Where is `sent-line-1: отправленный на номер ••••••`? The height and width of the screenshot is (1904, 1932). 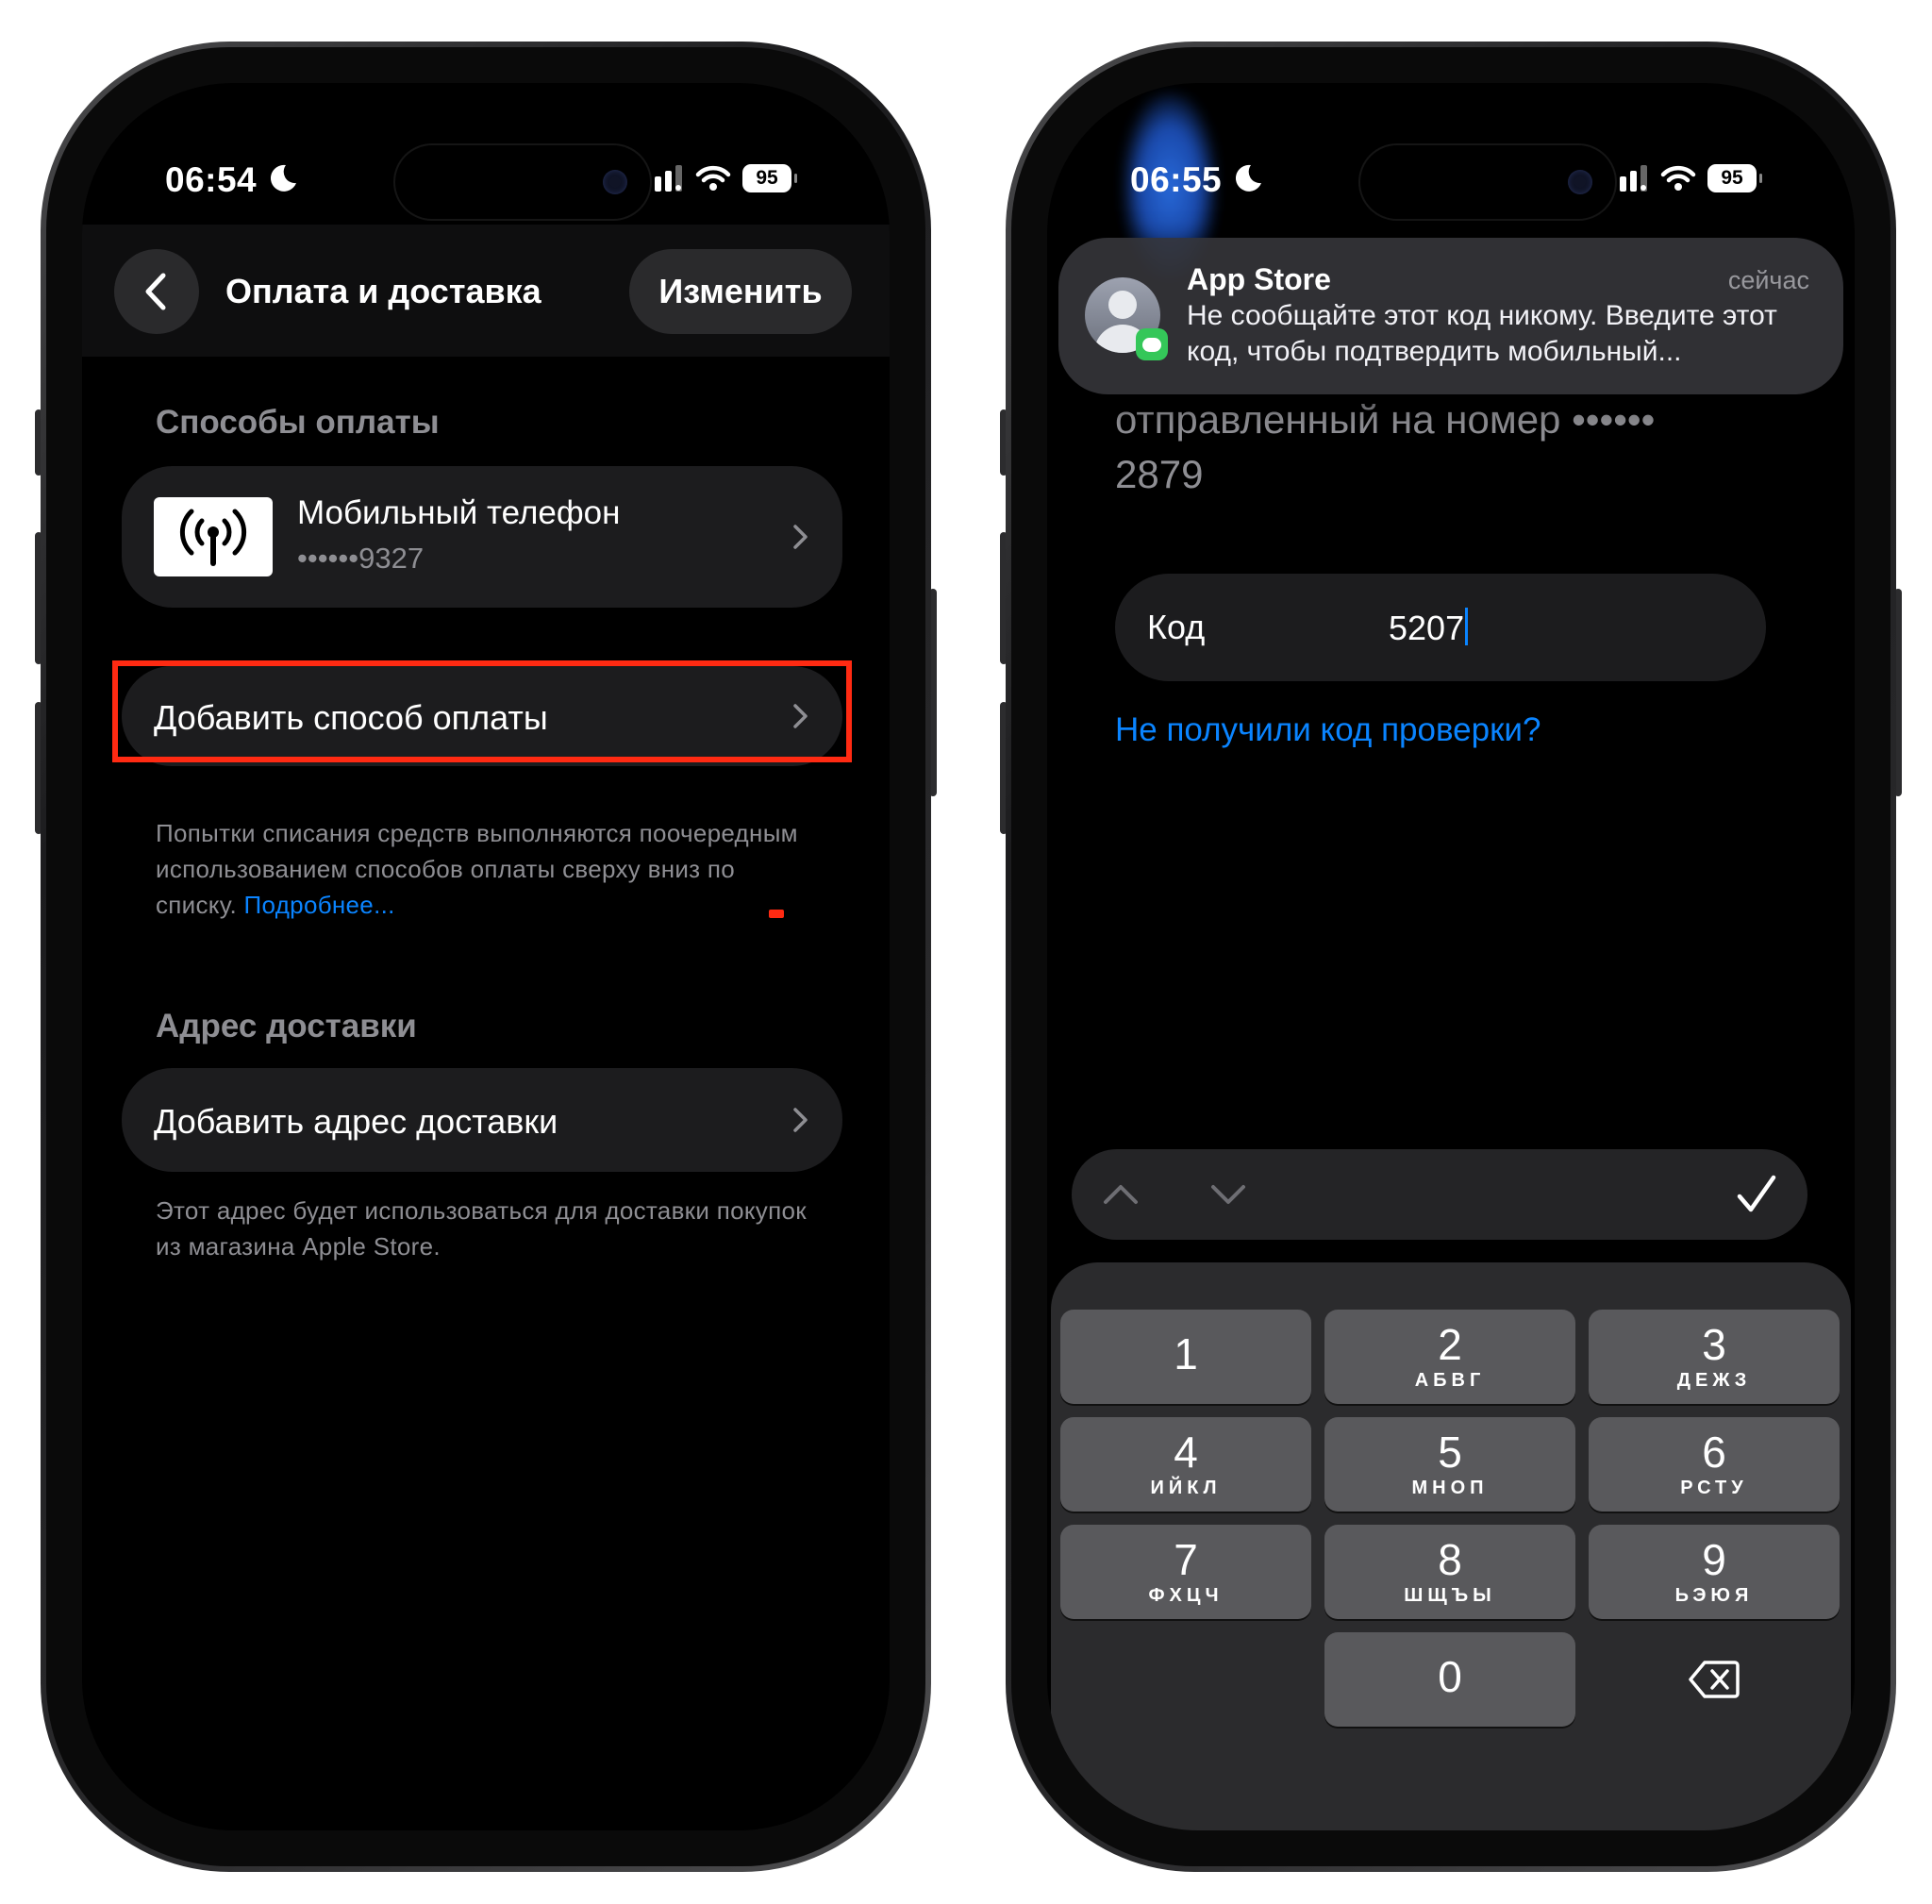 sent-line-1: отправленный на номер •••••• is located at coordinates (1385, 419).